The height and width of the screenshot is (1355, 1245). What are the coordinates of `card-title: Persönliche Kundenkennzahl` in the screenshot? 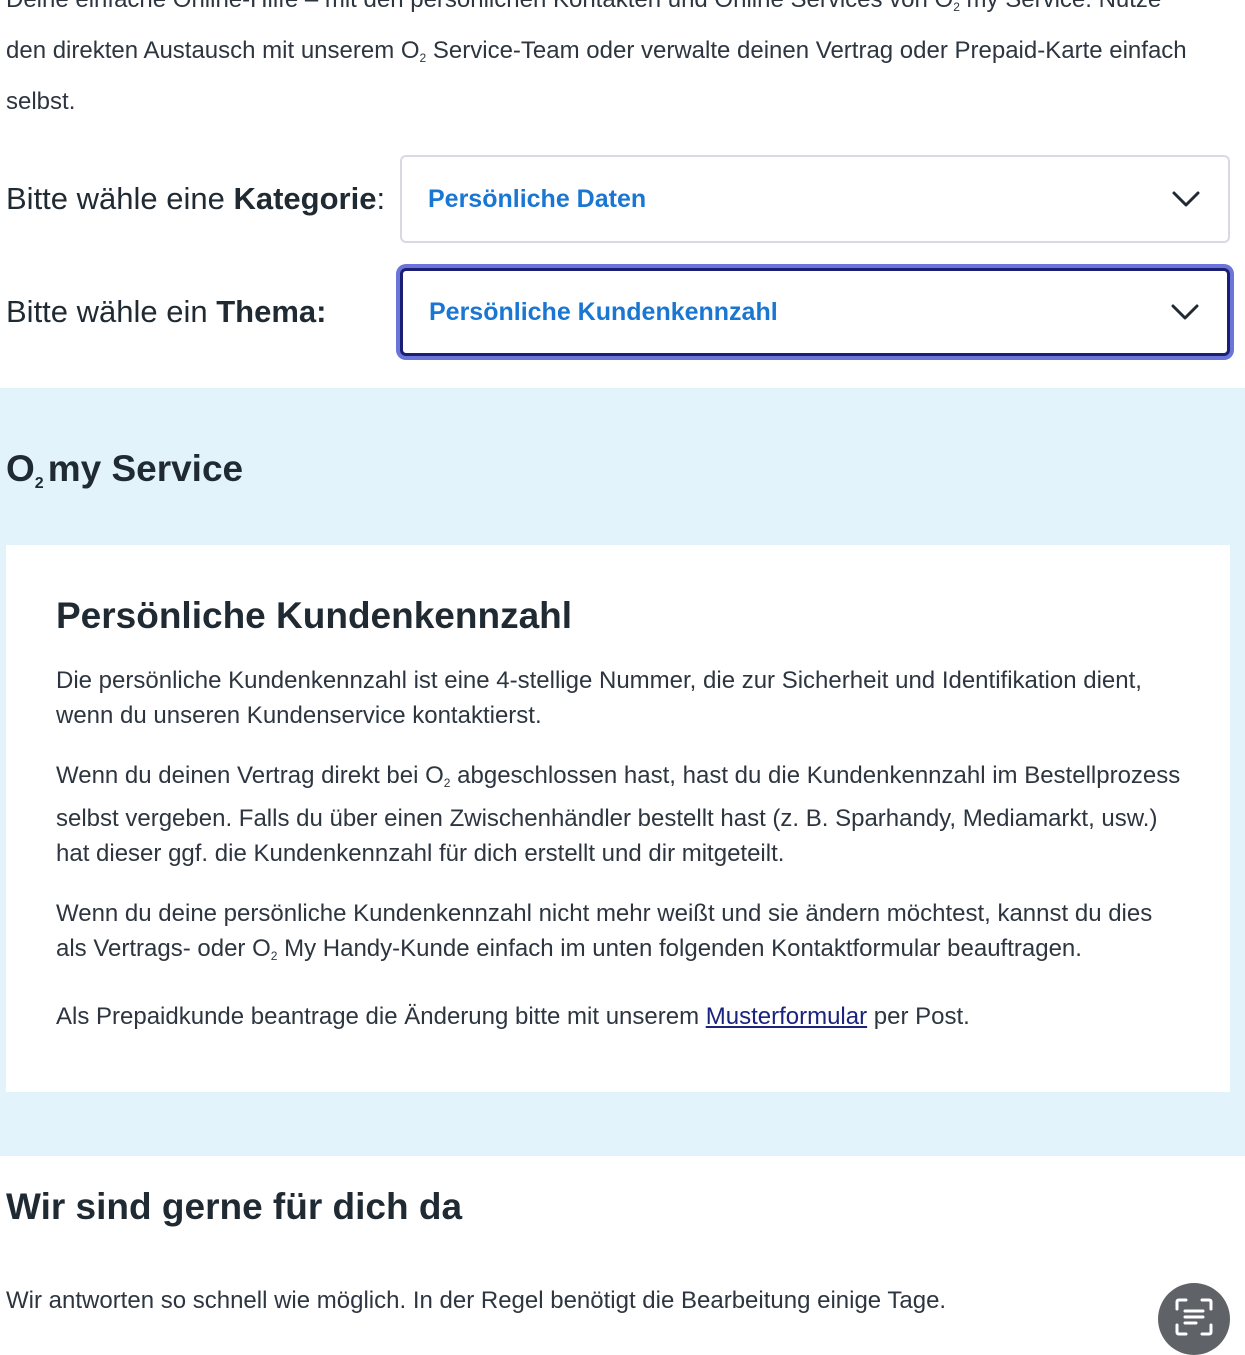 It's located at (314, 615).